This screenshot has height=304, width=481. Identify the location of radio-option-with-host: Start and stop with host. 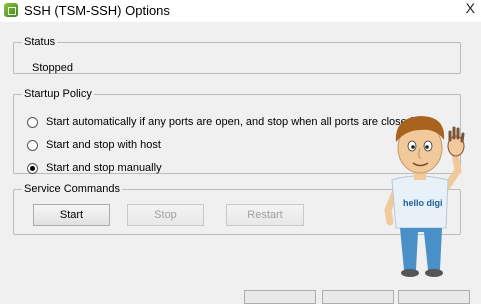
(94, 145).